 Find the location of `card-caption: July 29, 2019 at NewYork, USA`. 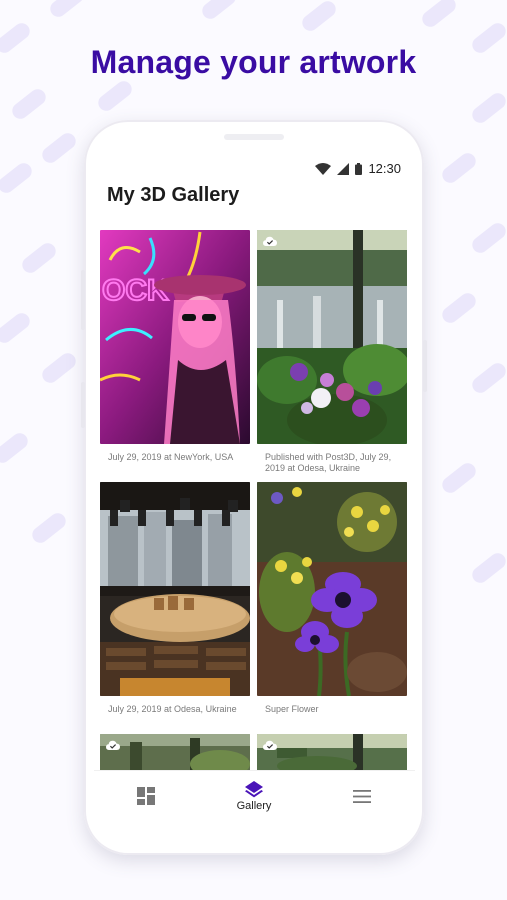

card-caption: July 29, 2019 at NewYork, USA is located at coordinates (171, 457).